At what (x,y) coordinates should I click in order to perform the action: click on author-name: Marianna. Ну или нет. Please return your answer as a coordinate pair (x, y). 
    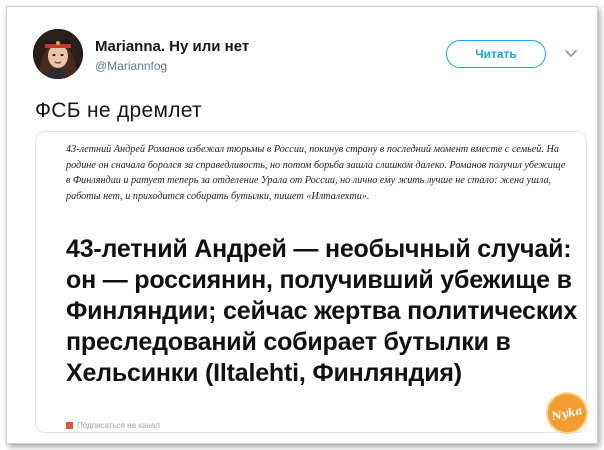
    Looking at the image, I should click on (172, 46).